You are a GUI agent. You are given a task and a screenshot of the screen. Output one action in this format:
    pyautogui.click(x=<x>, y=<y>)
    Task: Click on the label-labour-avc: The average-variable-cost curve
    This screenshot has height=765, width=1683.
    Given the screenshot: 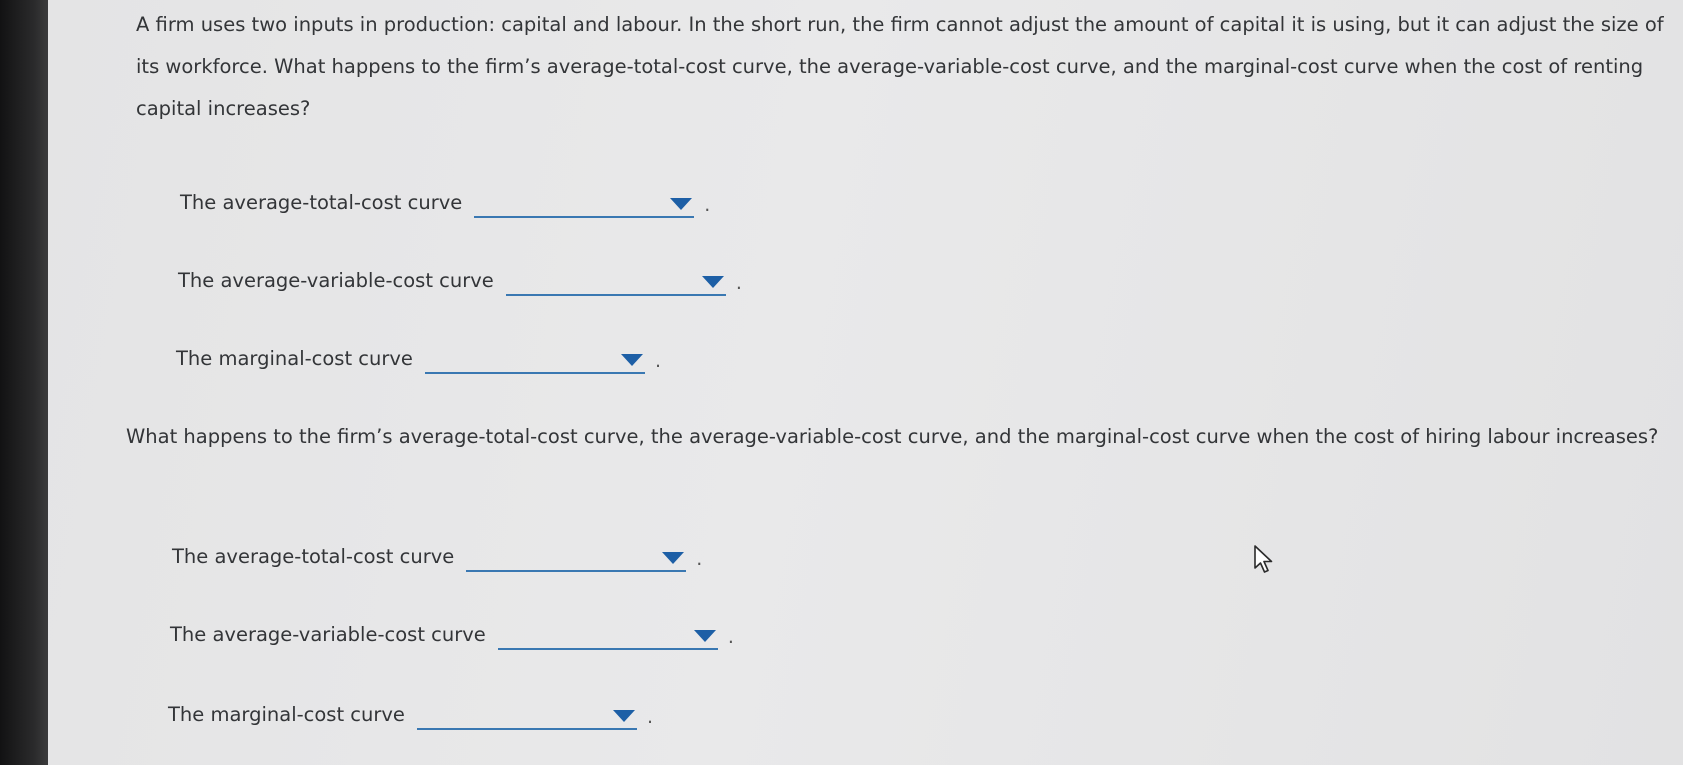 What is the action you would take?
    pyautogui.click(x=328, y=634)
    